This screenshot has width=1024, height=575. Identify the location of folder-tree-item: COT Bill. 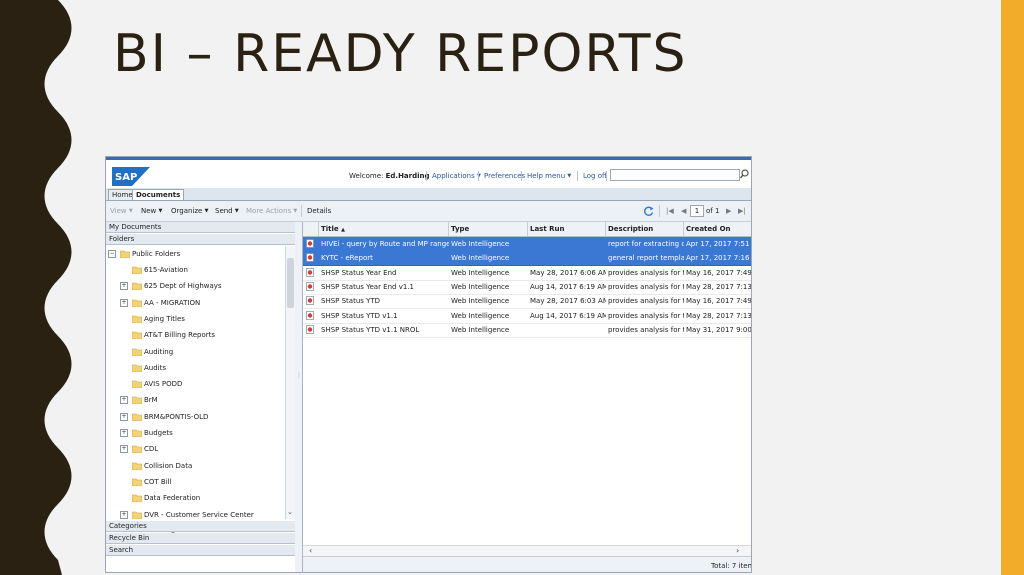
(200, 482).